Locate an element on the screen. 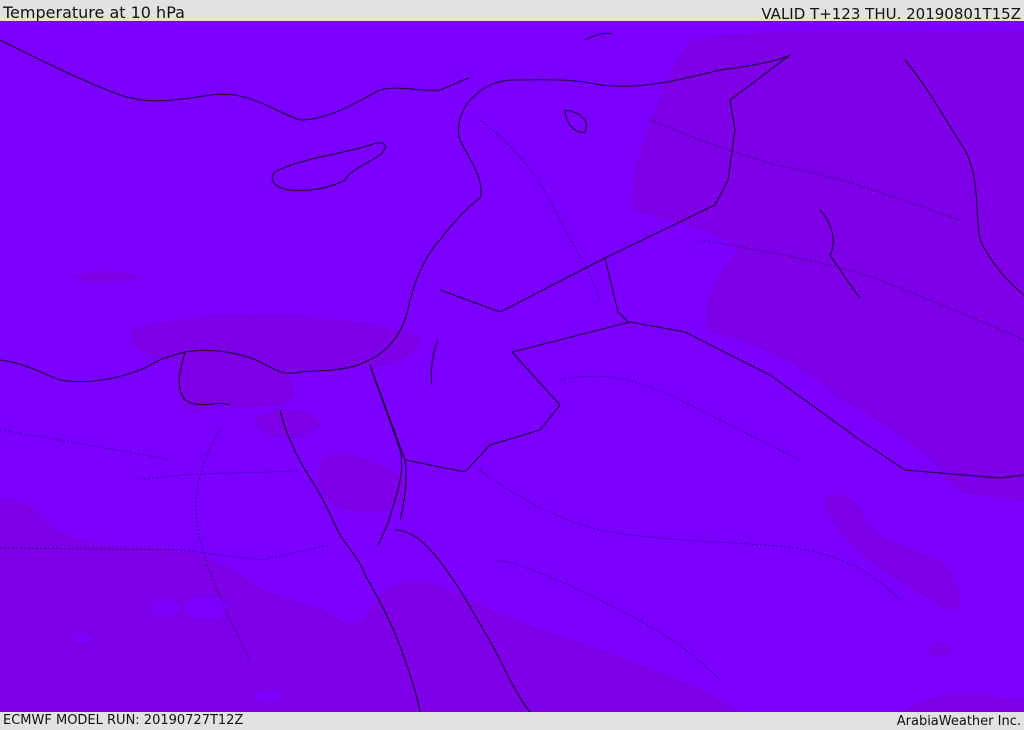 The image size is (1024, 730). temperature-spot-sudan is located at coordinates (268, 696).